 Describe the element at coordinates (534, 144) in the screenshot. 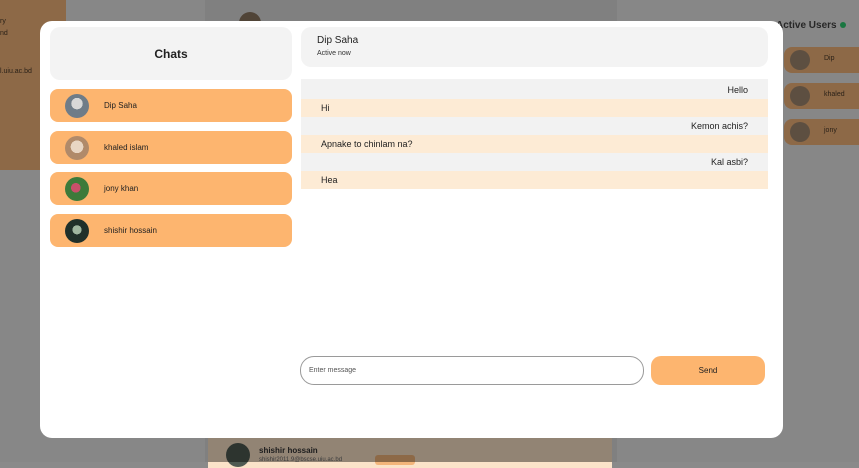

I see `message-received: Apnake to chinlam na?` at that location.